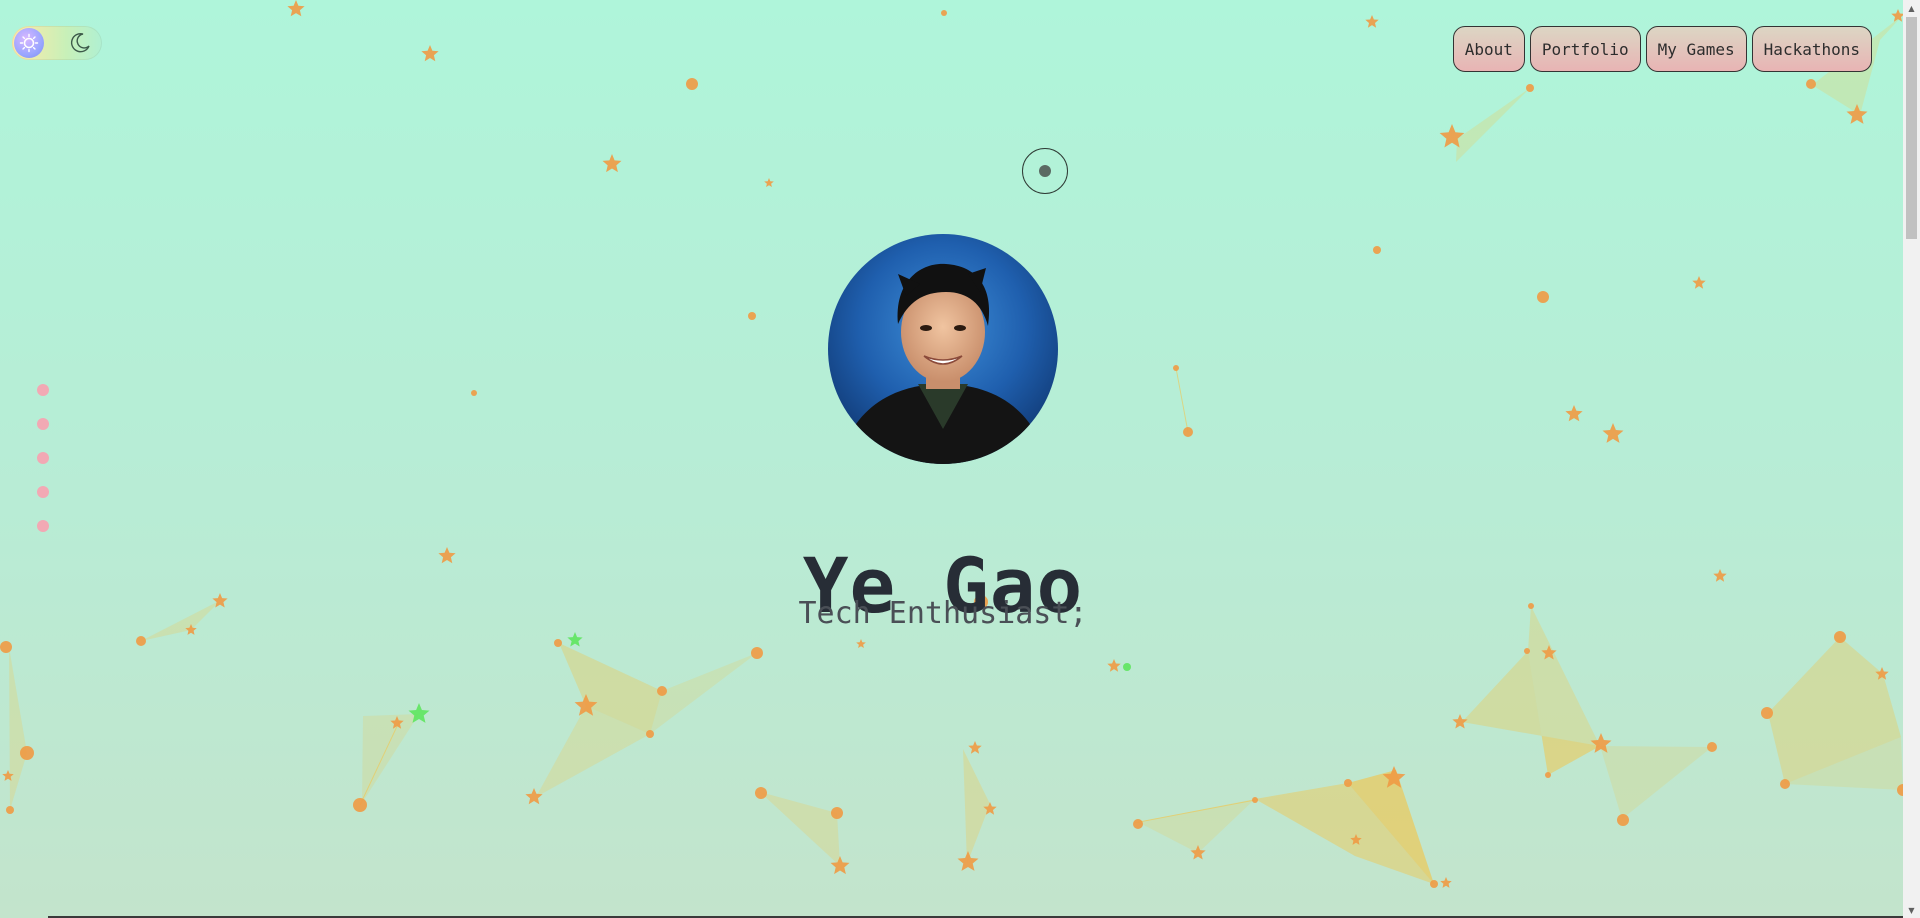 Image resolution: width=1920 pixels, height=918 pixels. I want to click on top-nav: About Portfolio My Games Hackathons, so click(1662, 49).